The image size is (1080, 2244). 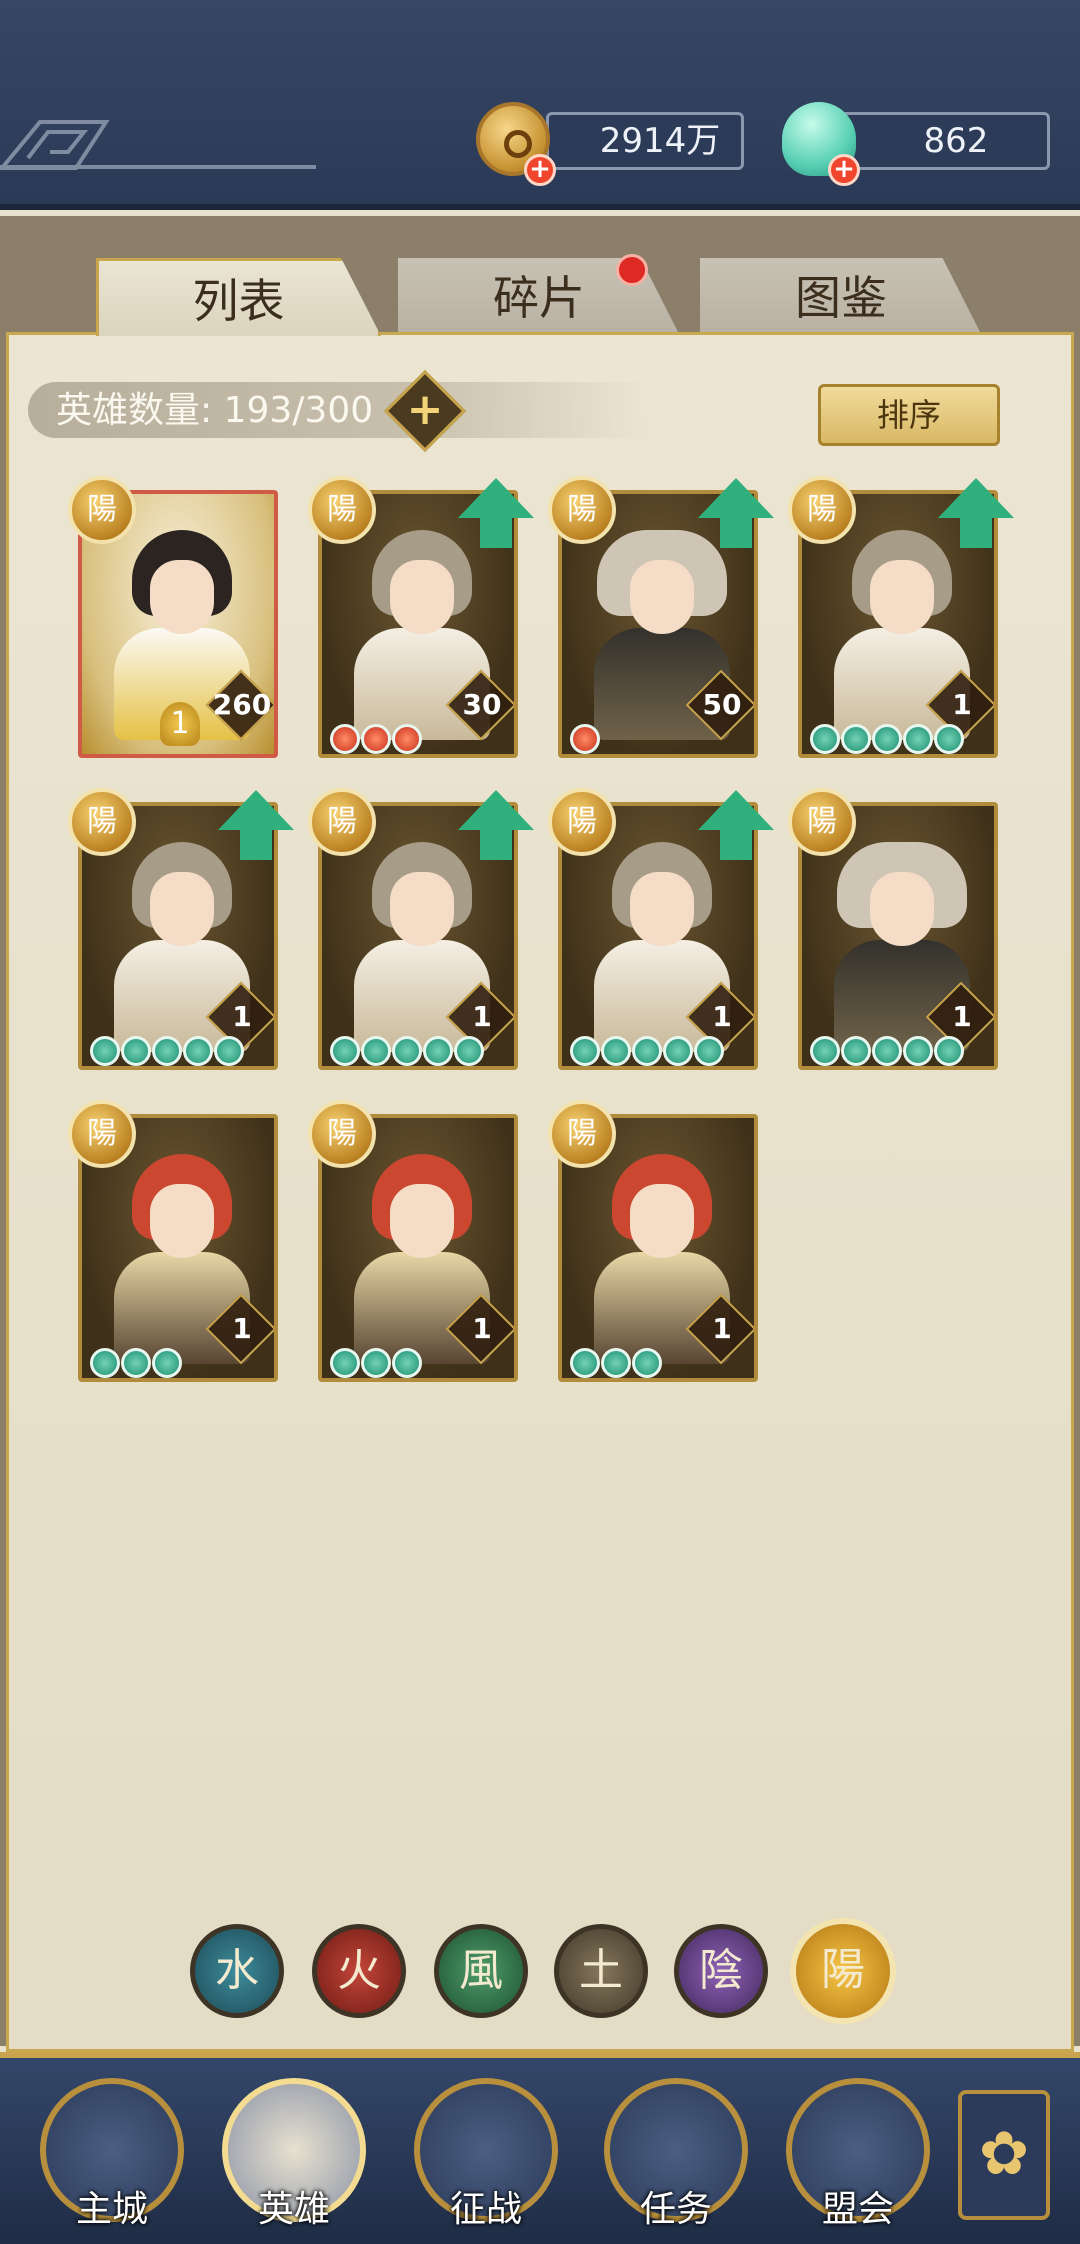 What do you see at coordinates (425, 411) in the screenshot?
I see `plus-icon: +` at bounding box center [425, 411].